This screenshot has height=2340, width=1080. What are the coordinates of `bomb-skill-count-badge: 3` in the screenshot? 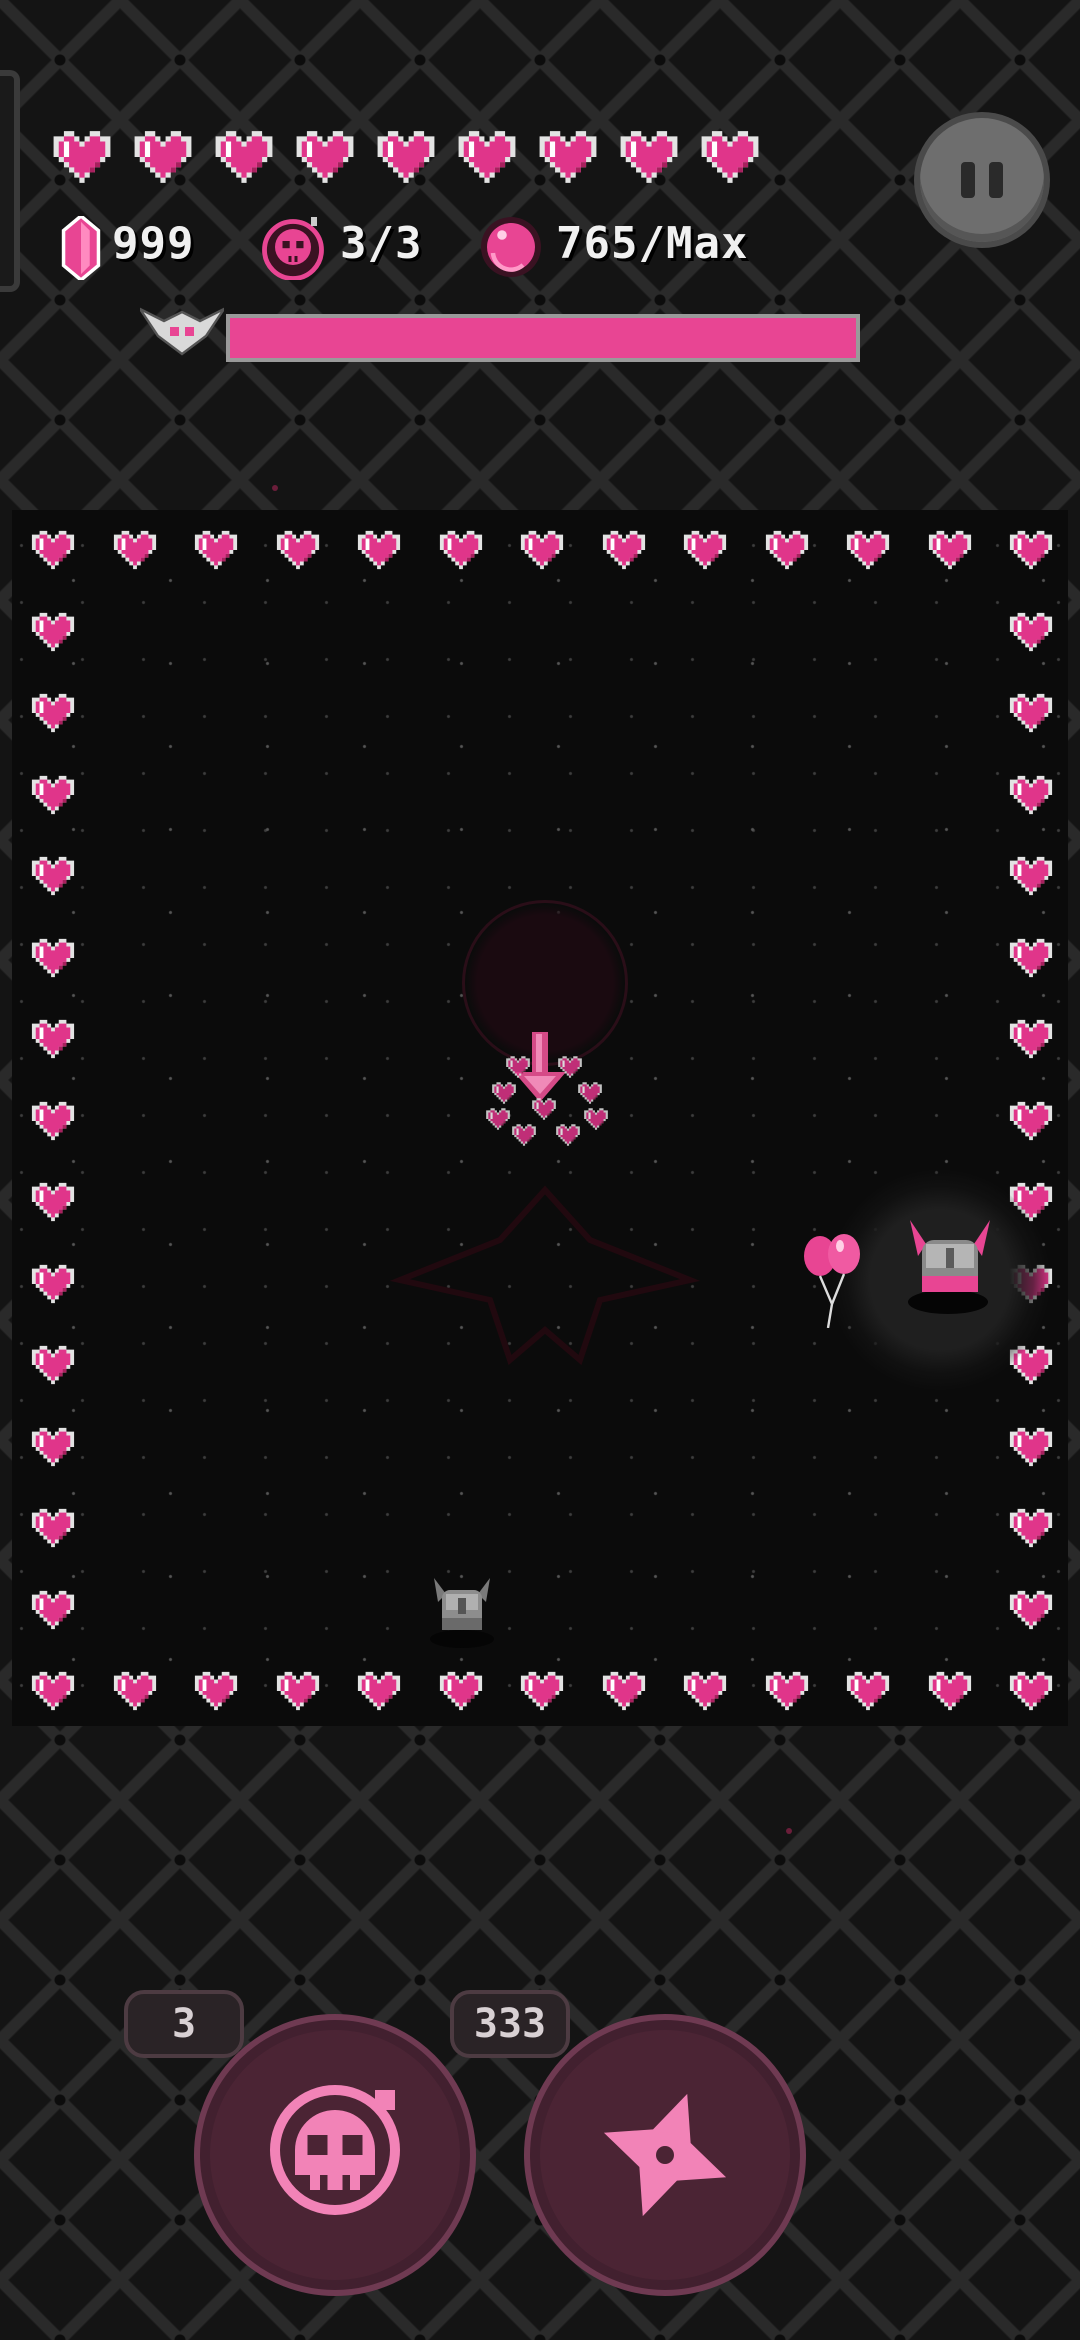 It's located at (184, 2024).